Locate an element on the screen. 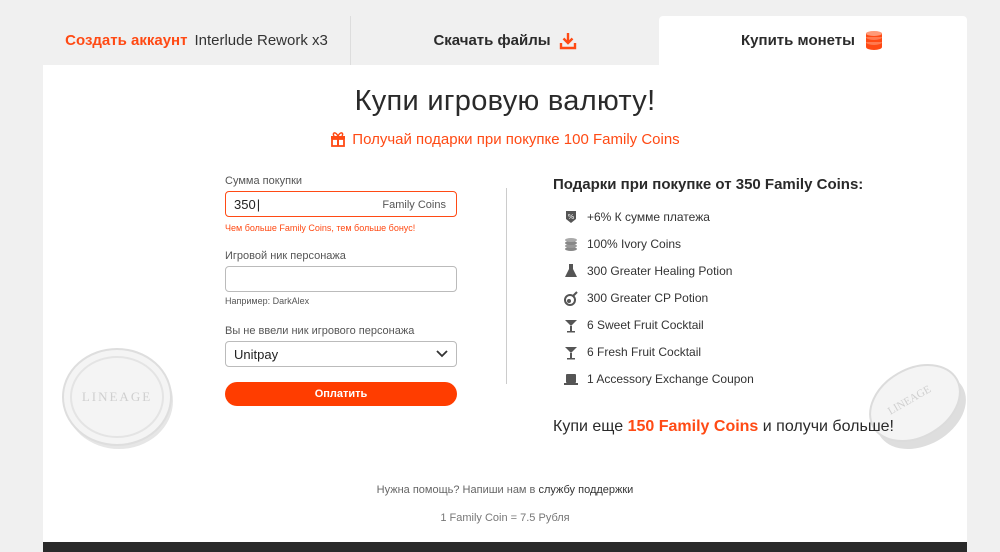 The width and height of the screenshot is (1000, 552). tab-create-account: Создать аккаунт Interlude Rework x3 is located at coordinates (197, 40).